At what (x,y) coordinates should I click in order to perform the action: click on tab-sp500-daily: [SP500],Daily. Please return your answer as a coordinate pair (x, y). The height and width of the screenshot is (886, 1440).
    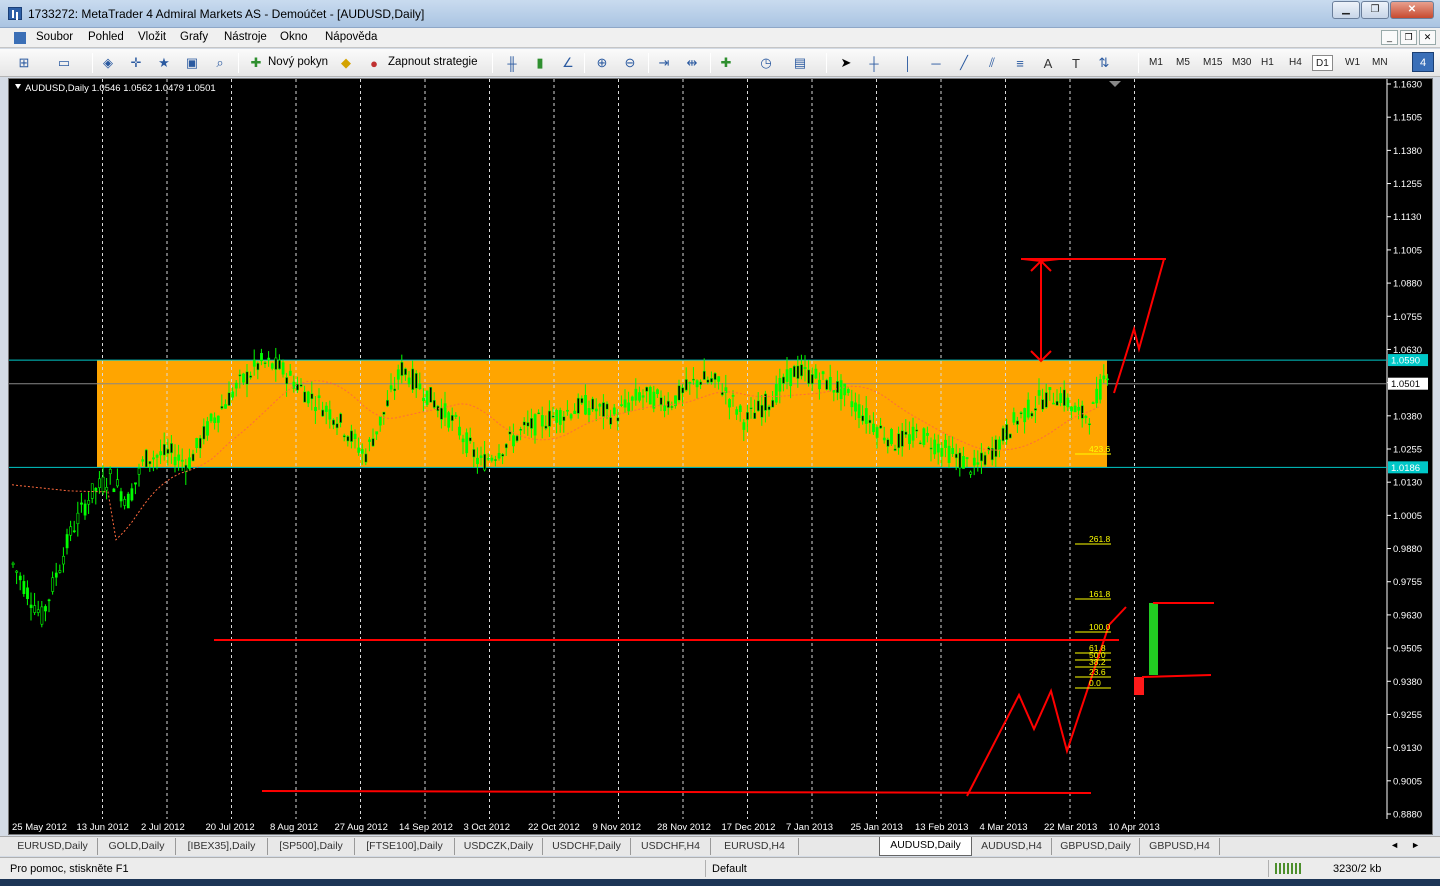
    Looking at the image, I should click on (311, 846).